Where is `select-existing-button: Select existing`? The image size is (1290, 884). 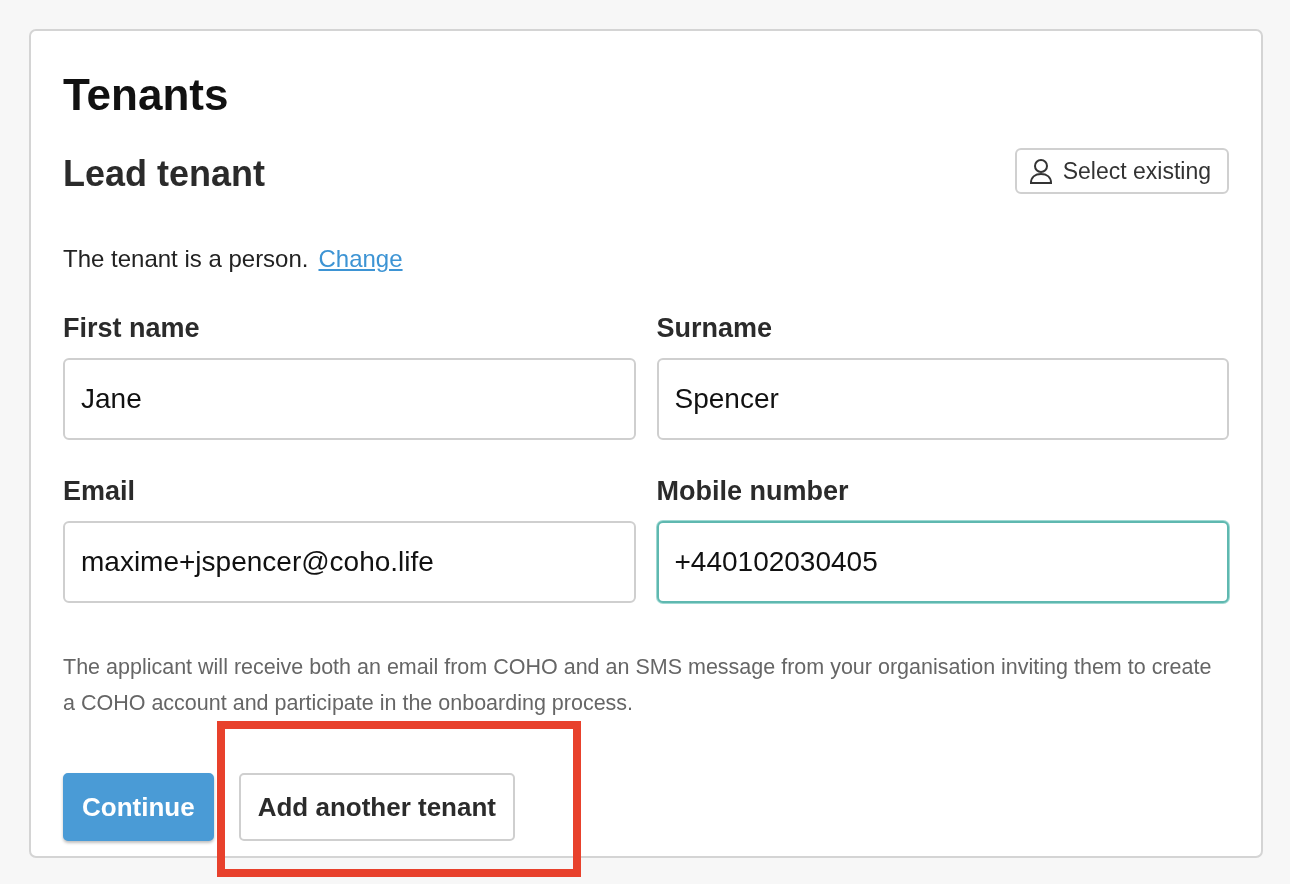
select-existing-button: Select existing is located at coordinates (1121, 171).